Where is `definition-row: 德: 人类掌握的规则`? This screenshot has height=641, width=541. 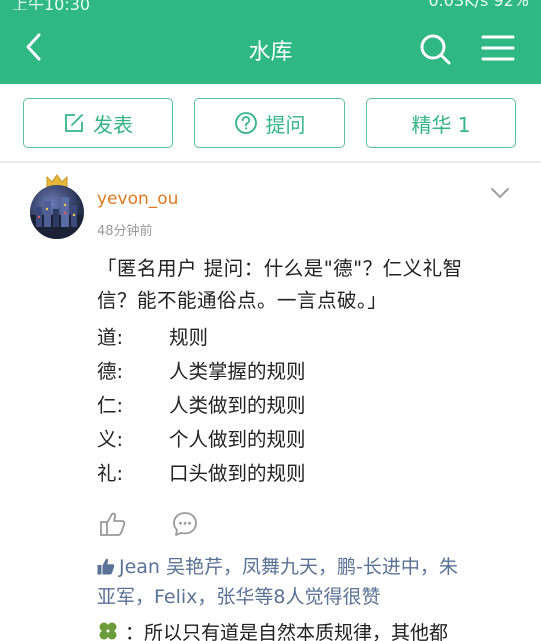 definition-row: 德: 人类掌握的规则 is located at coordinates (307, 372).